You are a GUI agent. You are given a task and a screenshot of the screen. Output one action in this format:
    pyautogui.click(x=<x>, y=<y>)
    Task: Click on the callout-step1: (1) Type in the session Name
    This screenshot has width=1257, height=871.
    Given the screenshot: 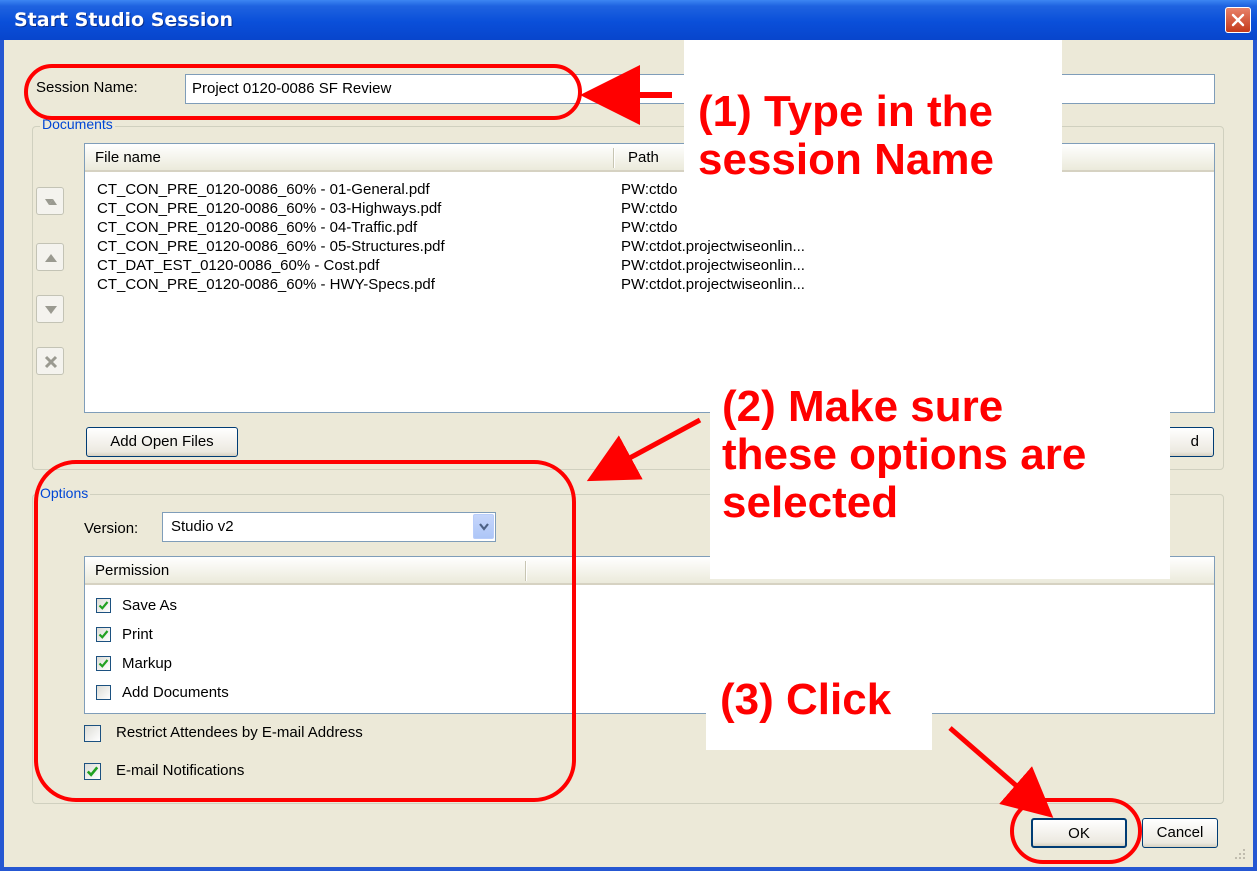 What is the action you would take?
    pyautogui.click(x=873, y=120)
    